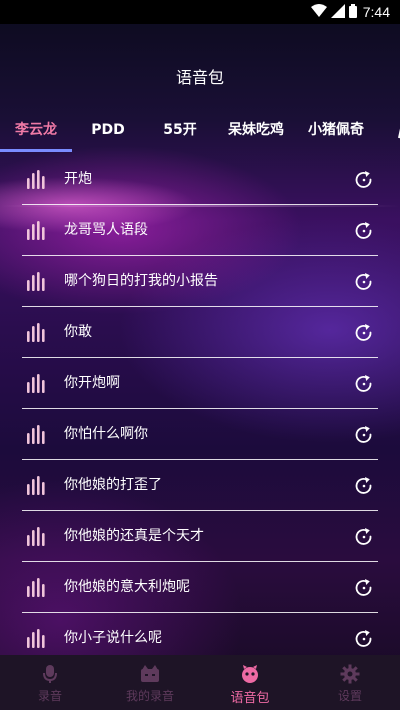 The image size is (400, 710). Describe the element at coordinates (376, 12) in the screenshot. I see `status-time: 7:44` at that location.